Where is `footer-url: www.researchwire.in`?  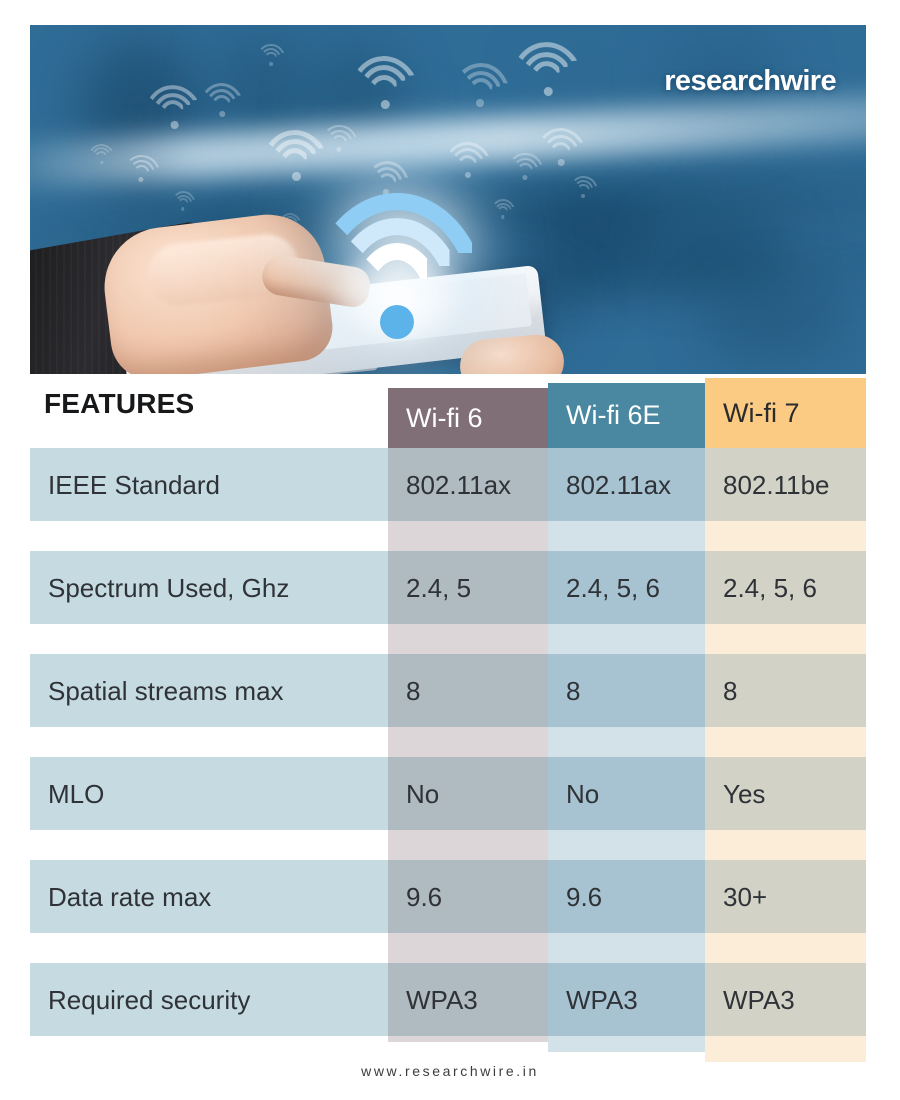 footer-url: www.researchwire.in is located at coordinates (450, 1071).